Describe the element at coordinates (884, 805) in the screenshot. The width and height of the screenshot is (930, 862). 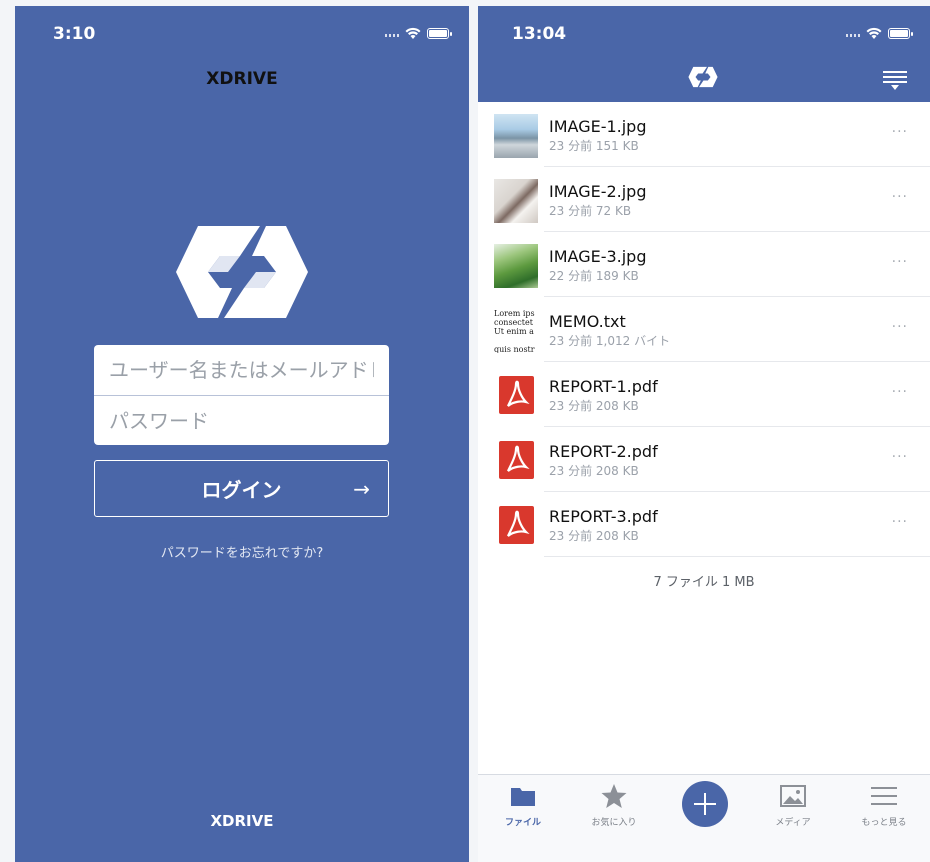
I see `tab-more: もっと見る` at that location.